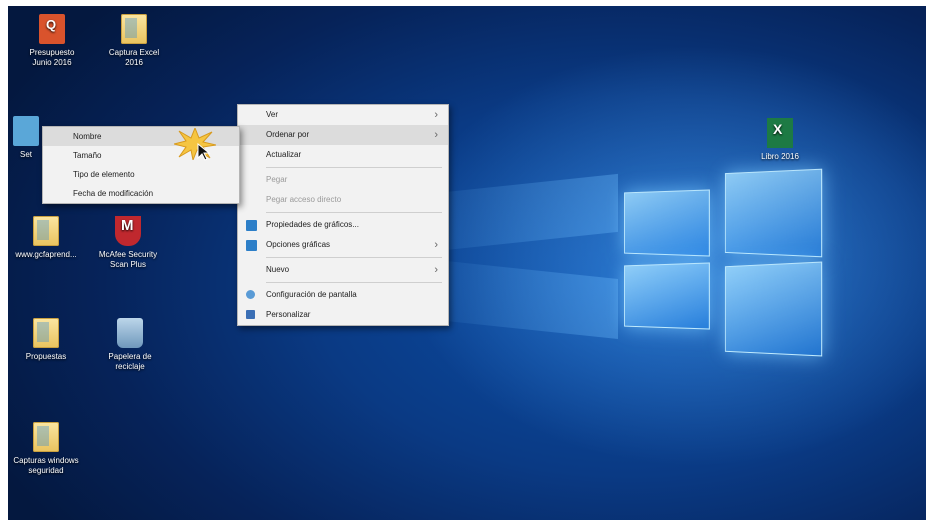  What do you see at coordinates (343, 315) in the screenshot?
I see `menu-item-personalizar: Personalizar` at bounding box center [343, 315].